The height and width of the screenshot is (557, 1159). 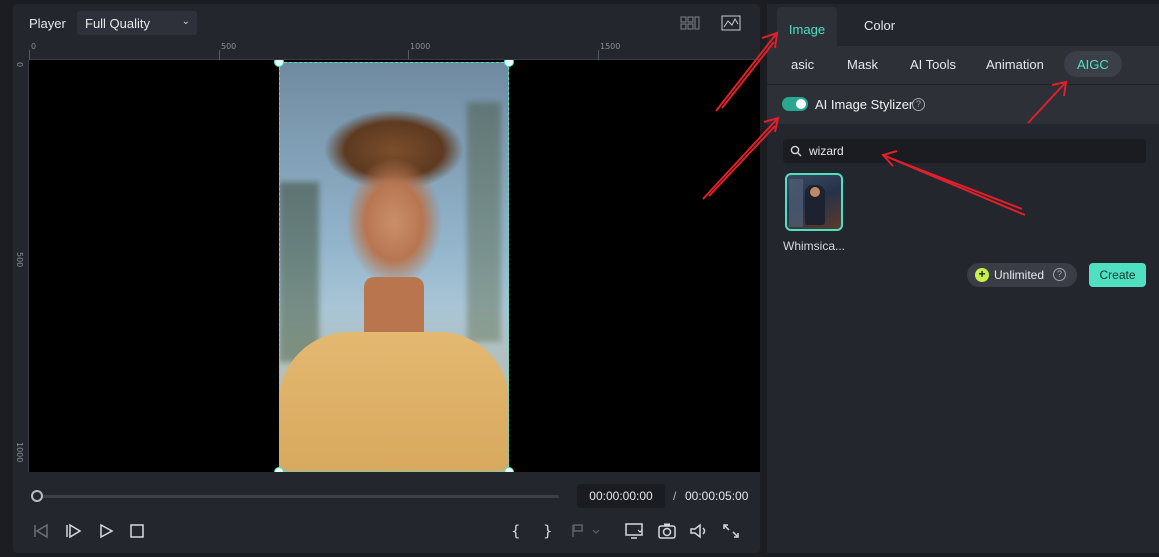 I want to click on playback-scrubber, so click(x=294, y=496).